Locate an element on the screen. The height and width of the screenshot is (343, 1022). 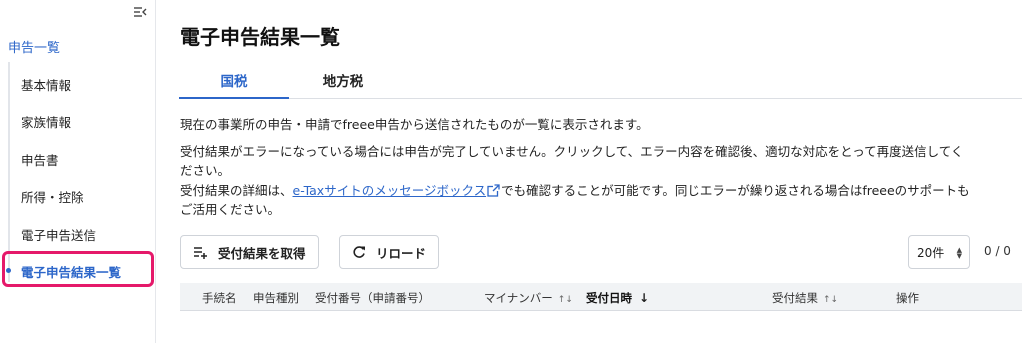
column-my-number: マイナンバー ↑↓ is located at coordinates (528, 298).